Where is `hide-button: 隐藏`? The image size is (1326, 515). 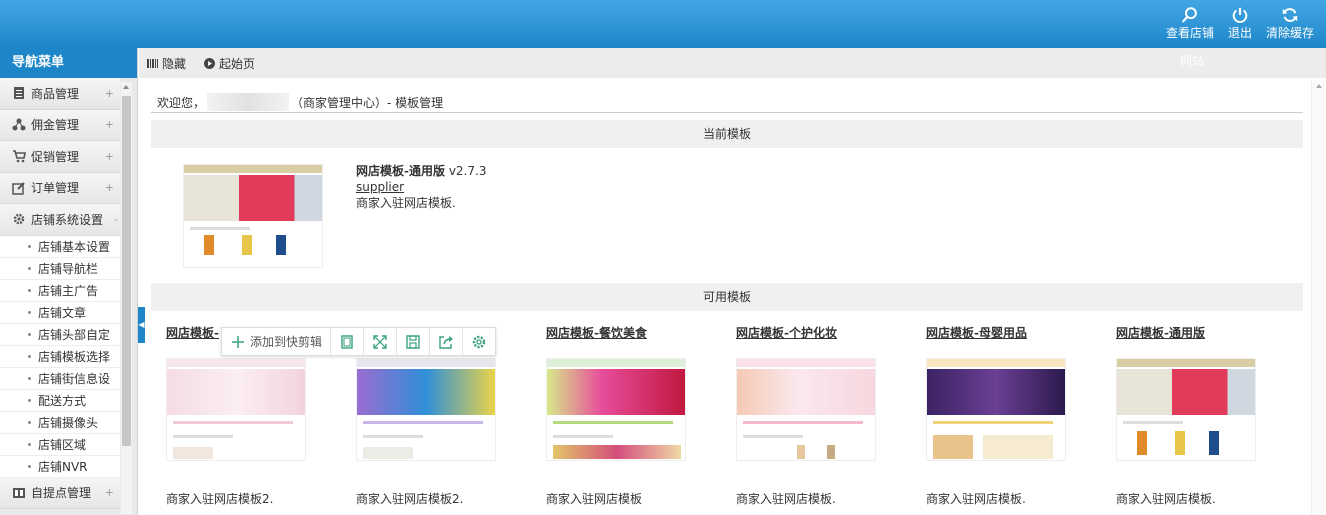
hide-button: 隐藏 is located at coordinates (166, 63).